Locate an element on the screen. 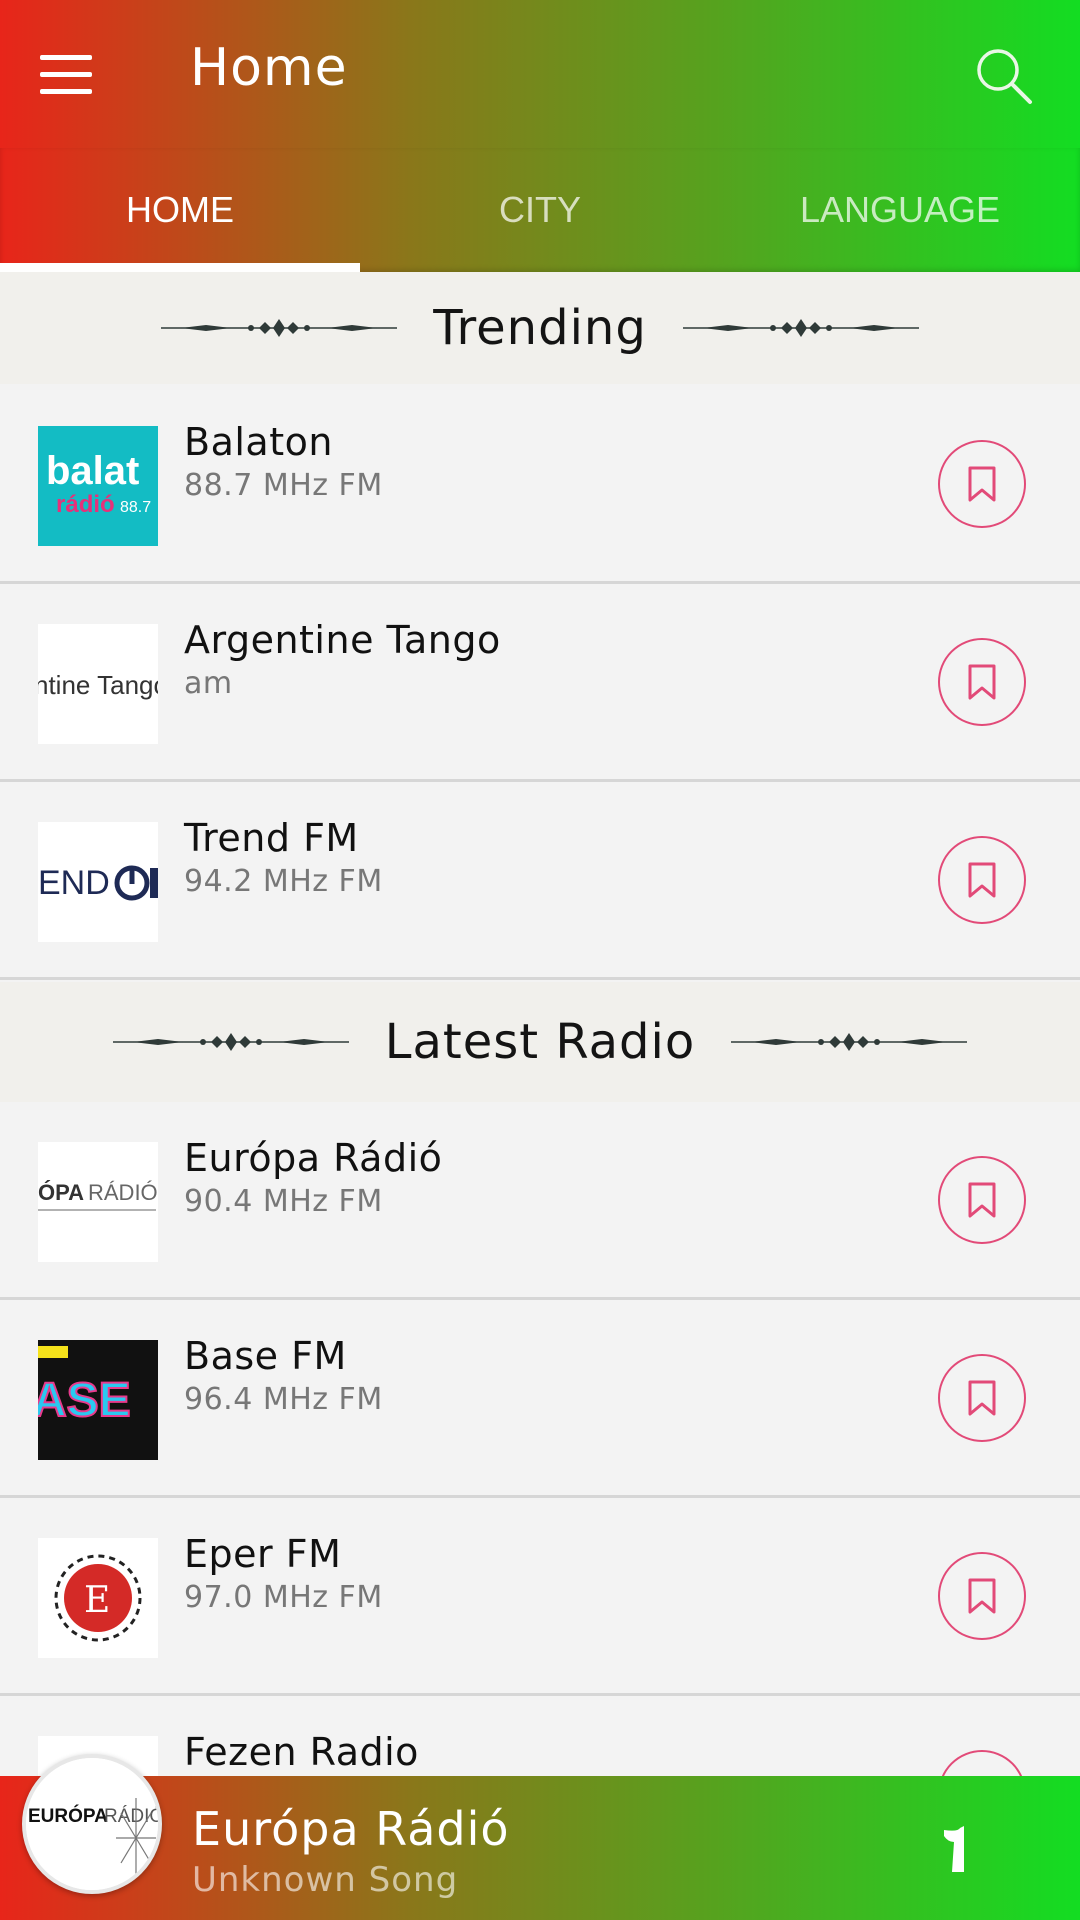 The height and width of the screenshot is (1920, 1080). station-name: Európa Rádió is located at coordinates (313, 1158).